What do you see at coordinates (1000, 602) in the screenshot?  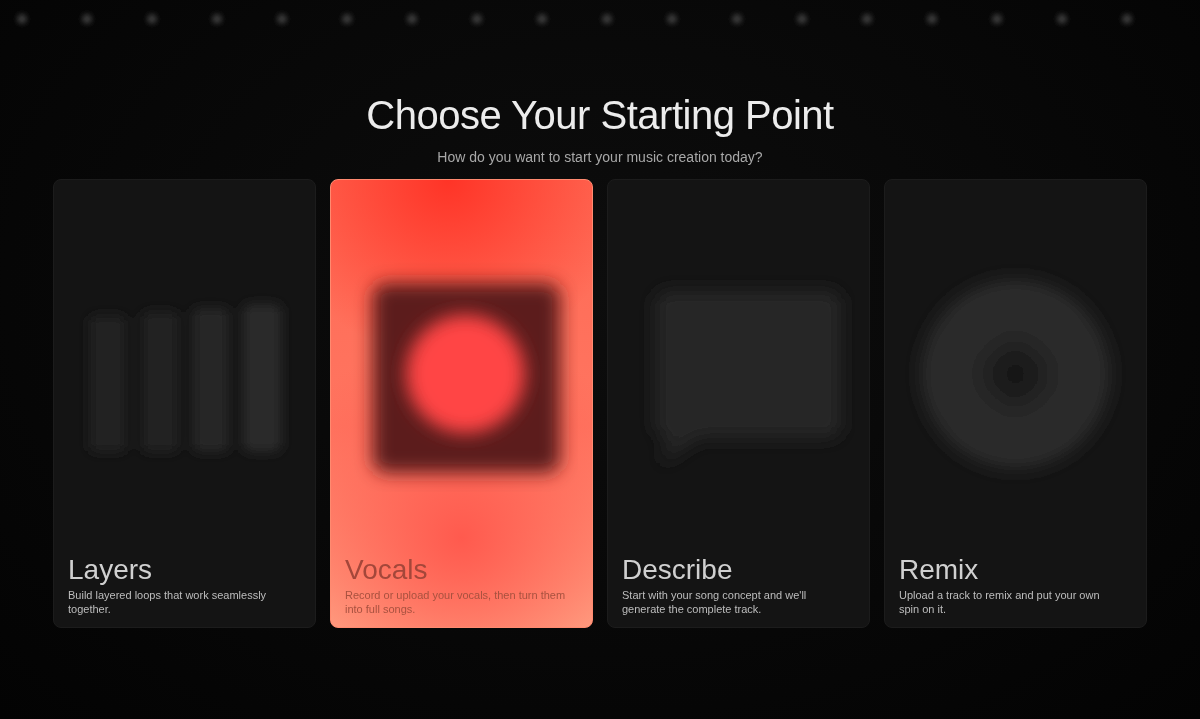 I see `card-description: Upload a track to remix and put your own spin on it.` at bounding box center [1000, 602].